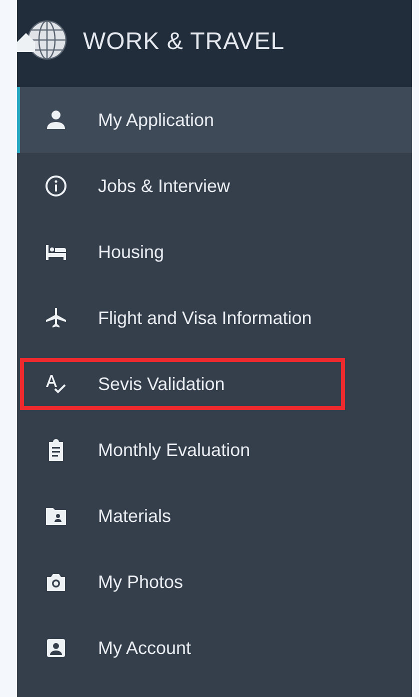  I want to click on person-icon, so click(56, 120).